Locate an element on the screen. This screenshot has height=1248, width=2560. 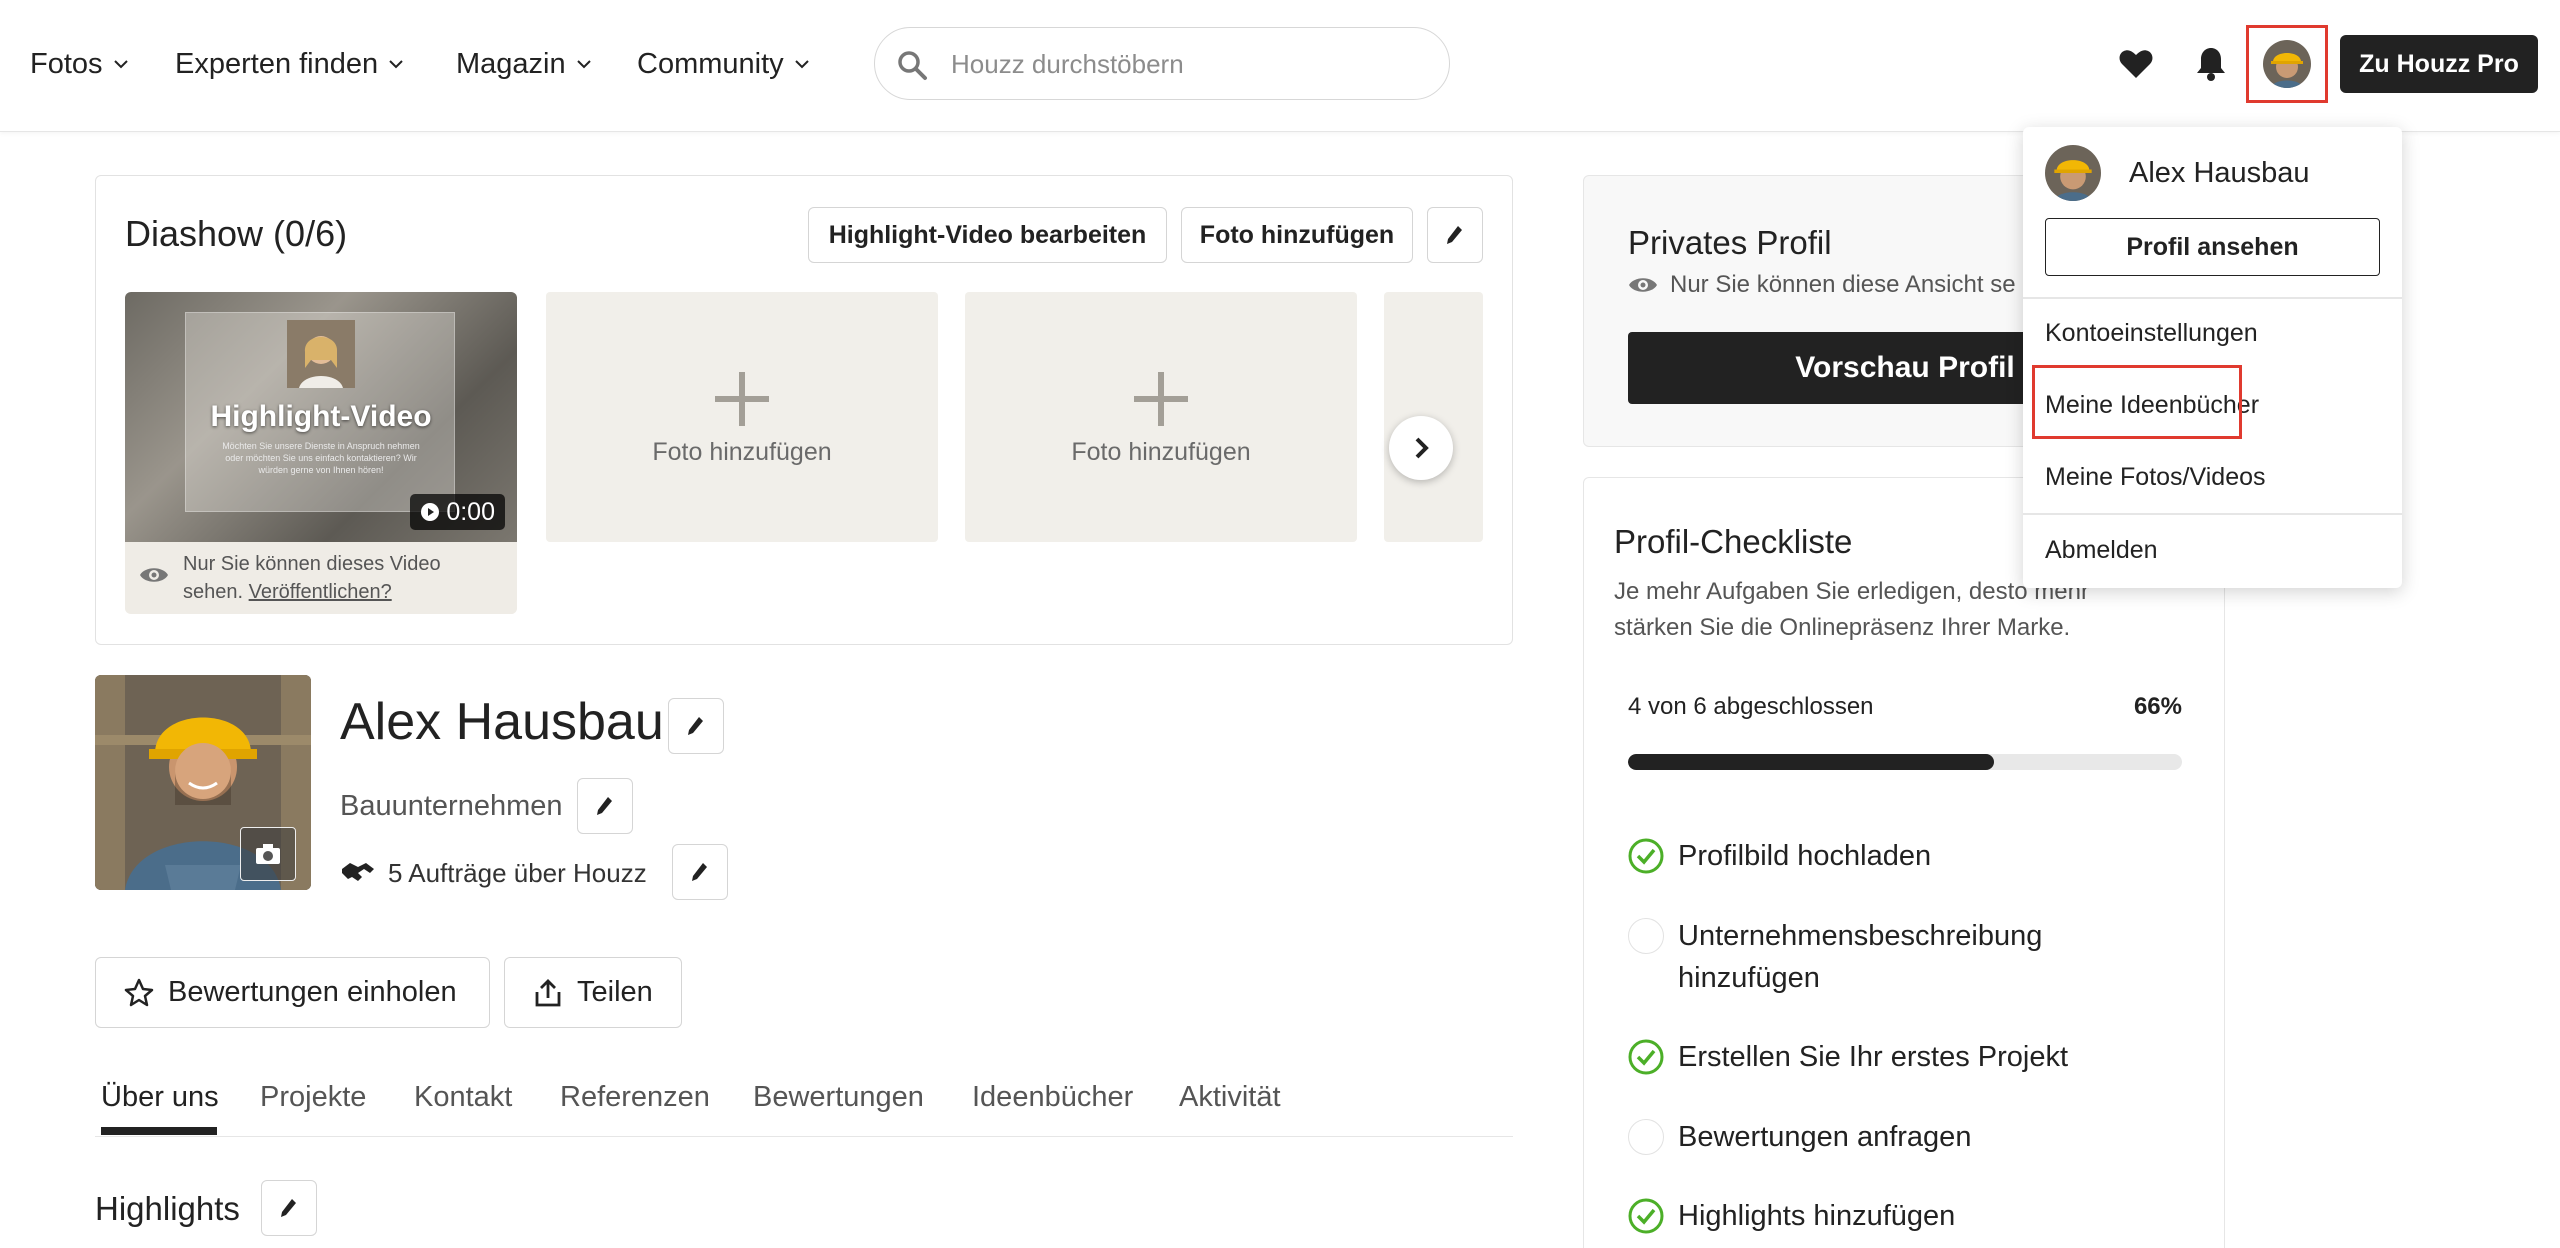
progress-bar is located at coordinates (1905, 762).